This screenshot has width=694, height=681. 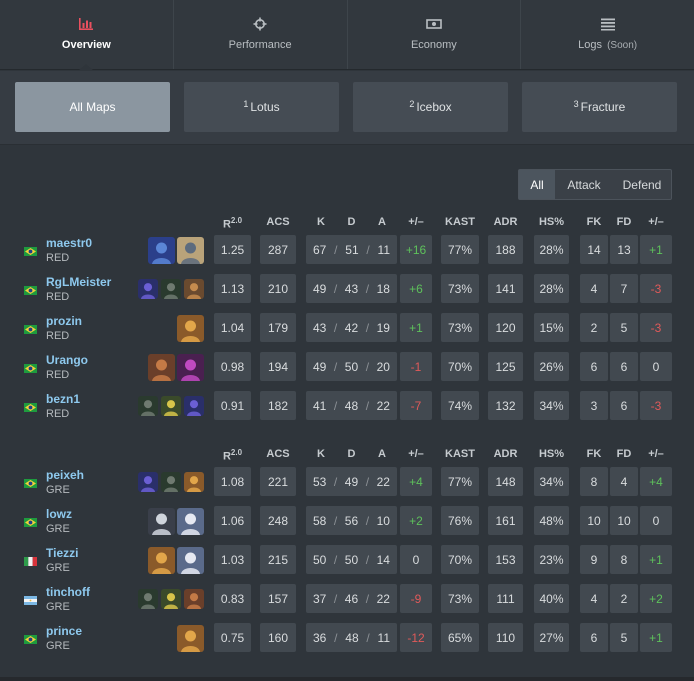 I want to click on player-name-link: peixeh, so click(x=65, y=475).